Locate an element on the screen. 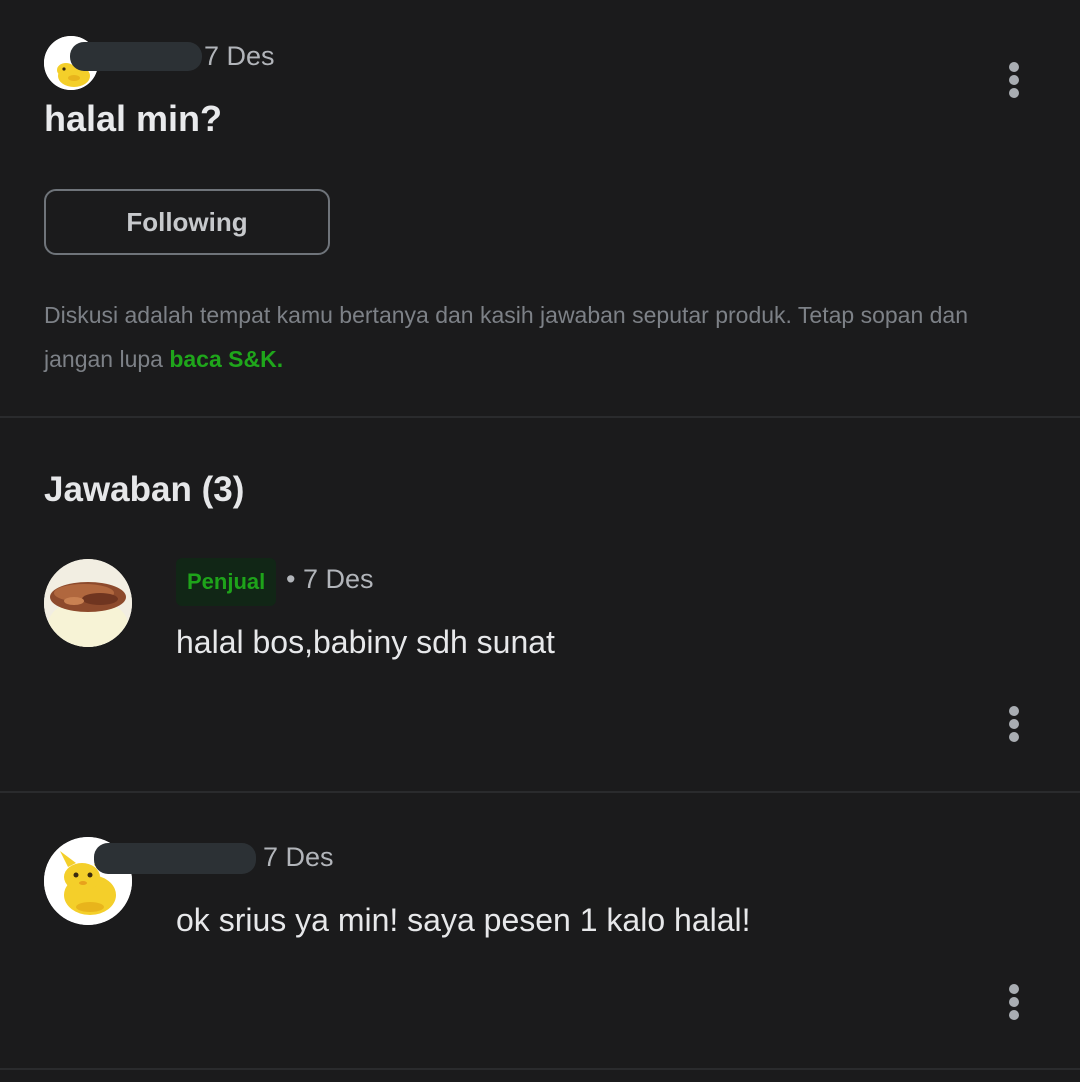 The width and height of the screenshot is (1080, 1082). food-avatar-image is located at coordinates (88, 603).